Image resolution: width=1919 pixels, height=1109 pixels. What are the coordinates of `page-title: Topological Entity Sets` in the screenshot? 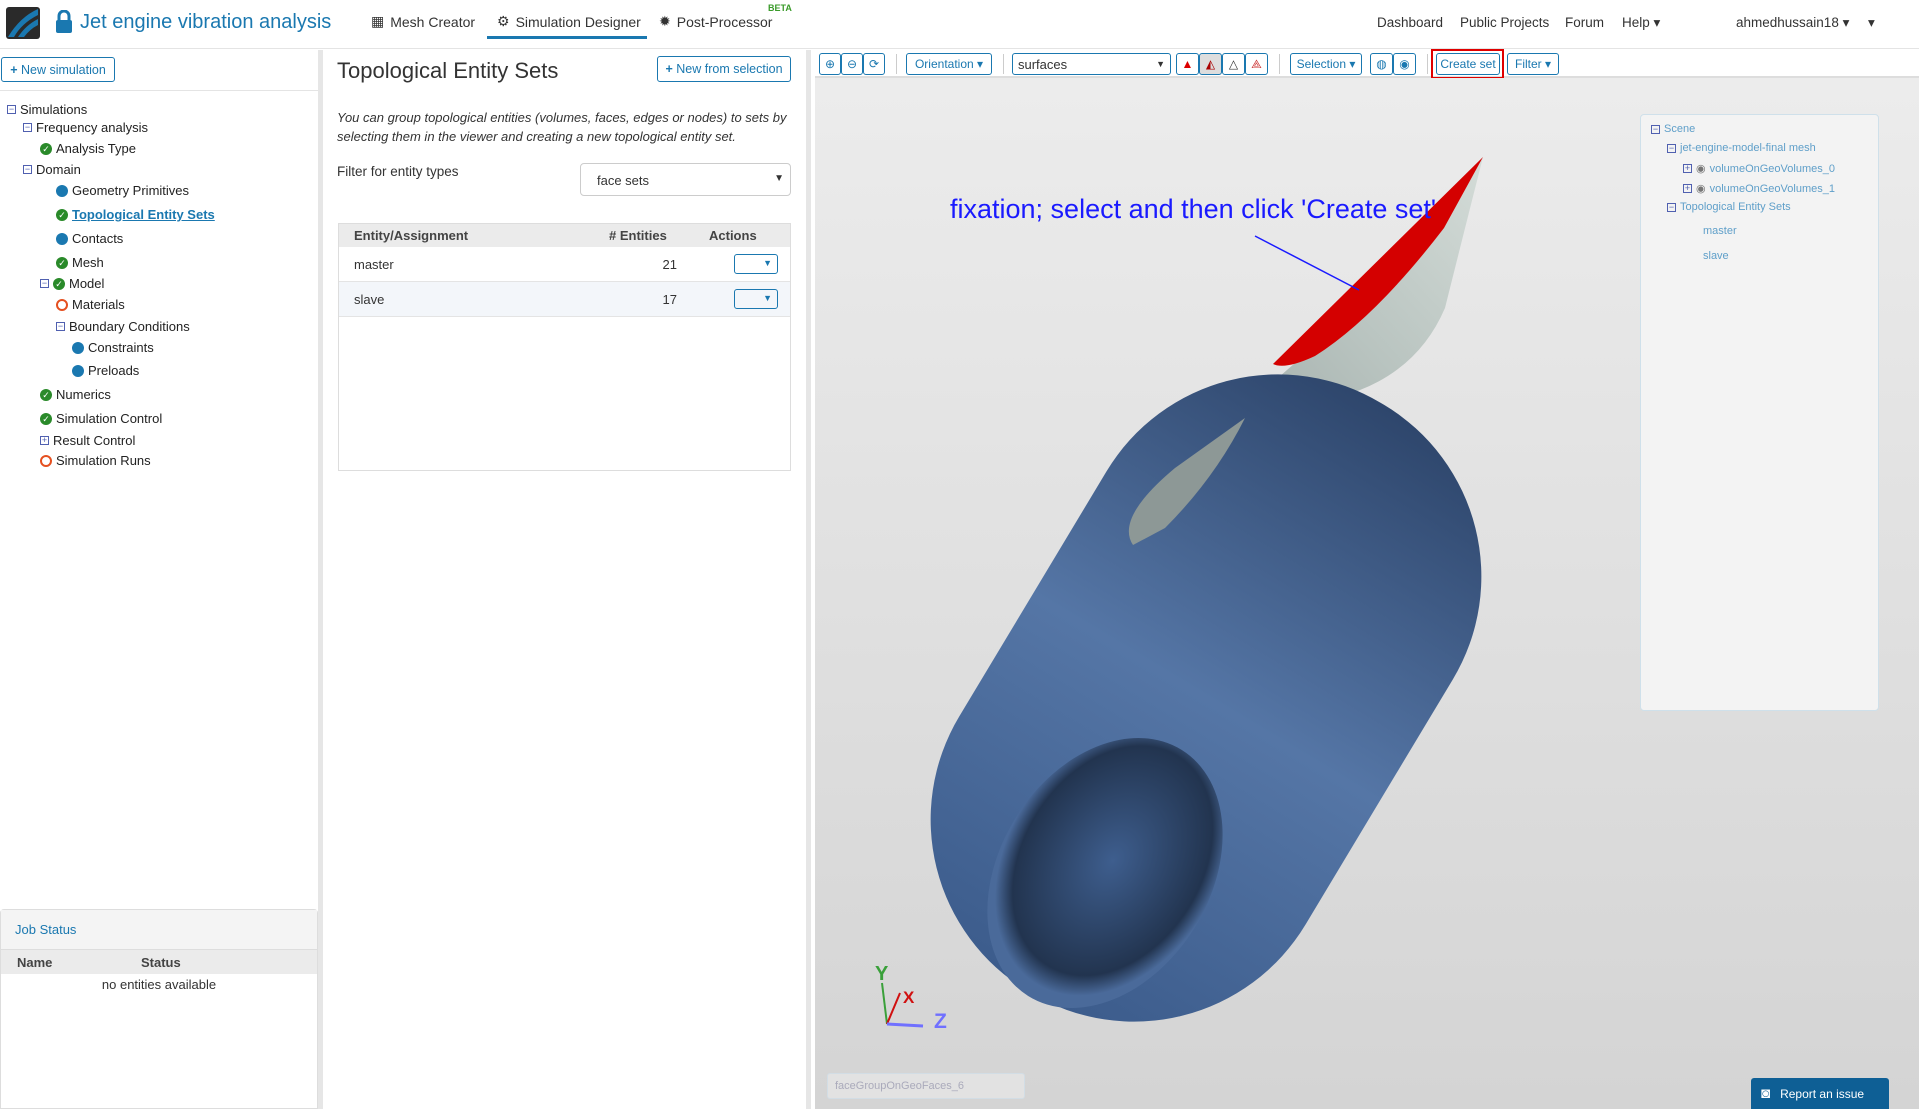 It's located at (448, 70).